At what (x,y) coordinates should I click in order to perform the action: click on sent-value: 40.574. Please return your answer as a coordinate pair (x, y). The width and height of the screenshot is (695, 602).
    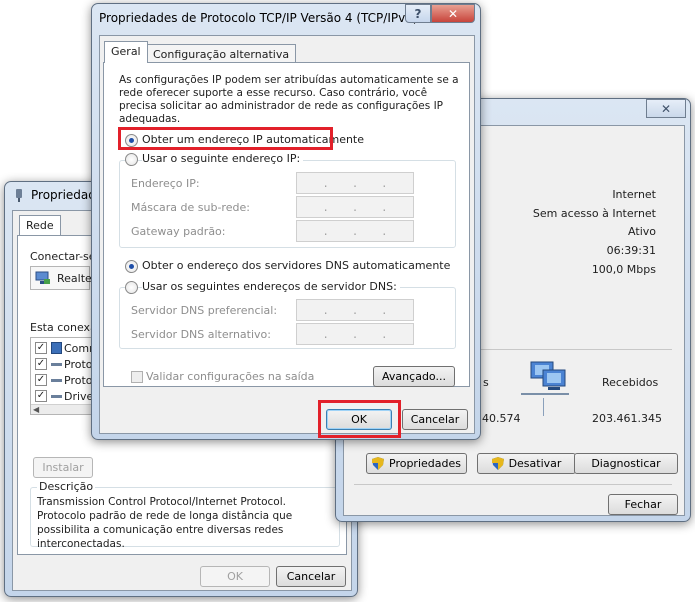
    Looking at the image, I should click on (501, 418).